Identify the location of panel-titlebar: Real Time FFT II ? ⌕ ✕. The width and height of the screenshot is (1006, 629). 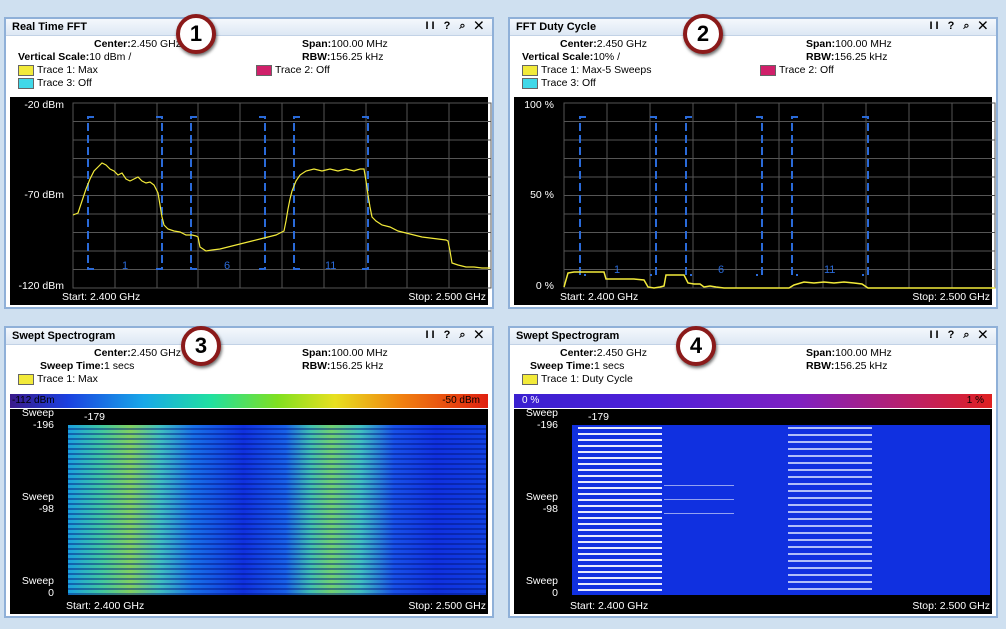
(249, 27).